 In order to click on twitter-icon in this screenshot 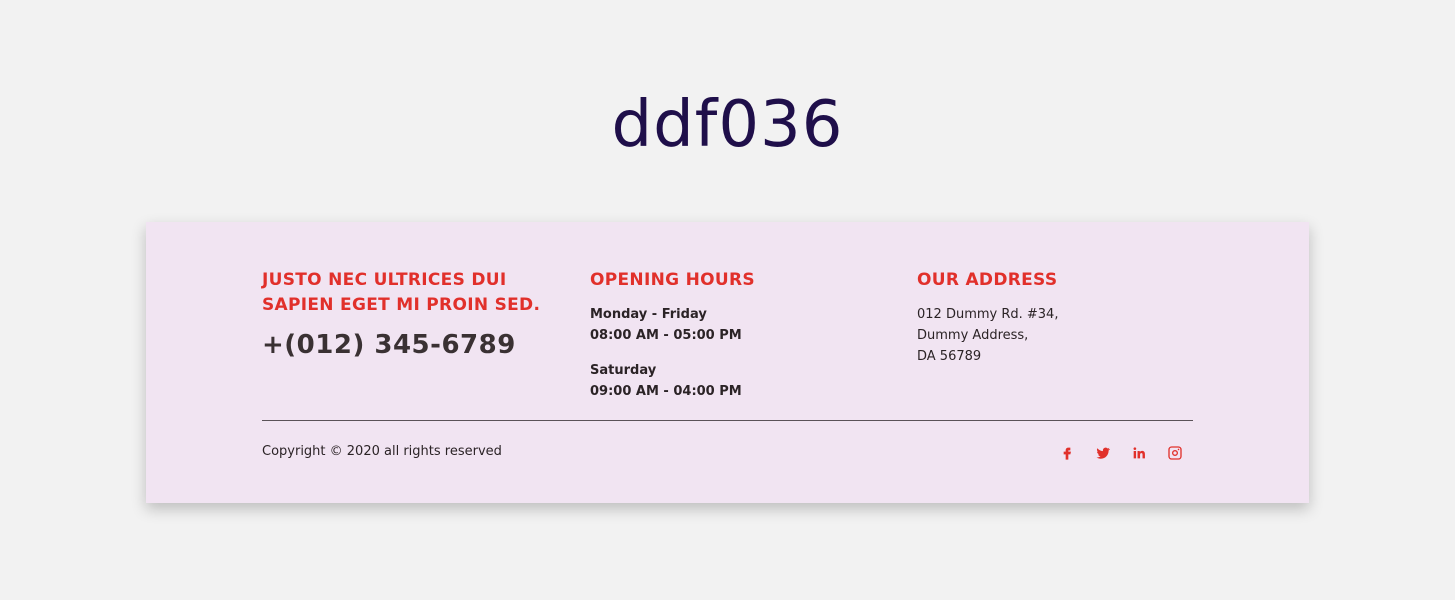, I will do `click(1103, 453)`.